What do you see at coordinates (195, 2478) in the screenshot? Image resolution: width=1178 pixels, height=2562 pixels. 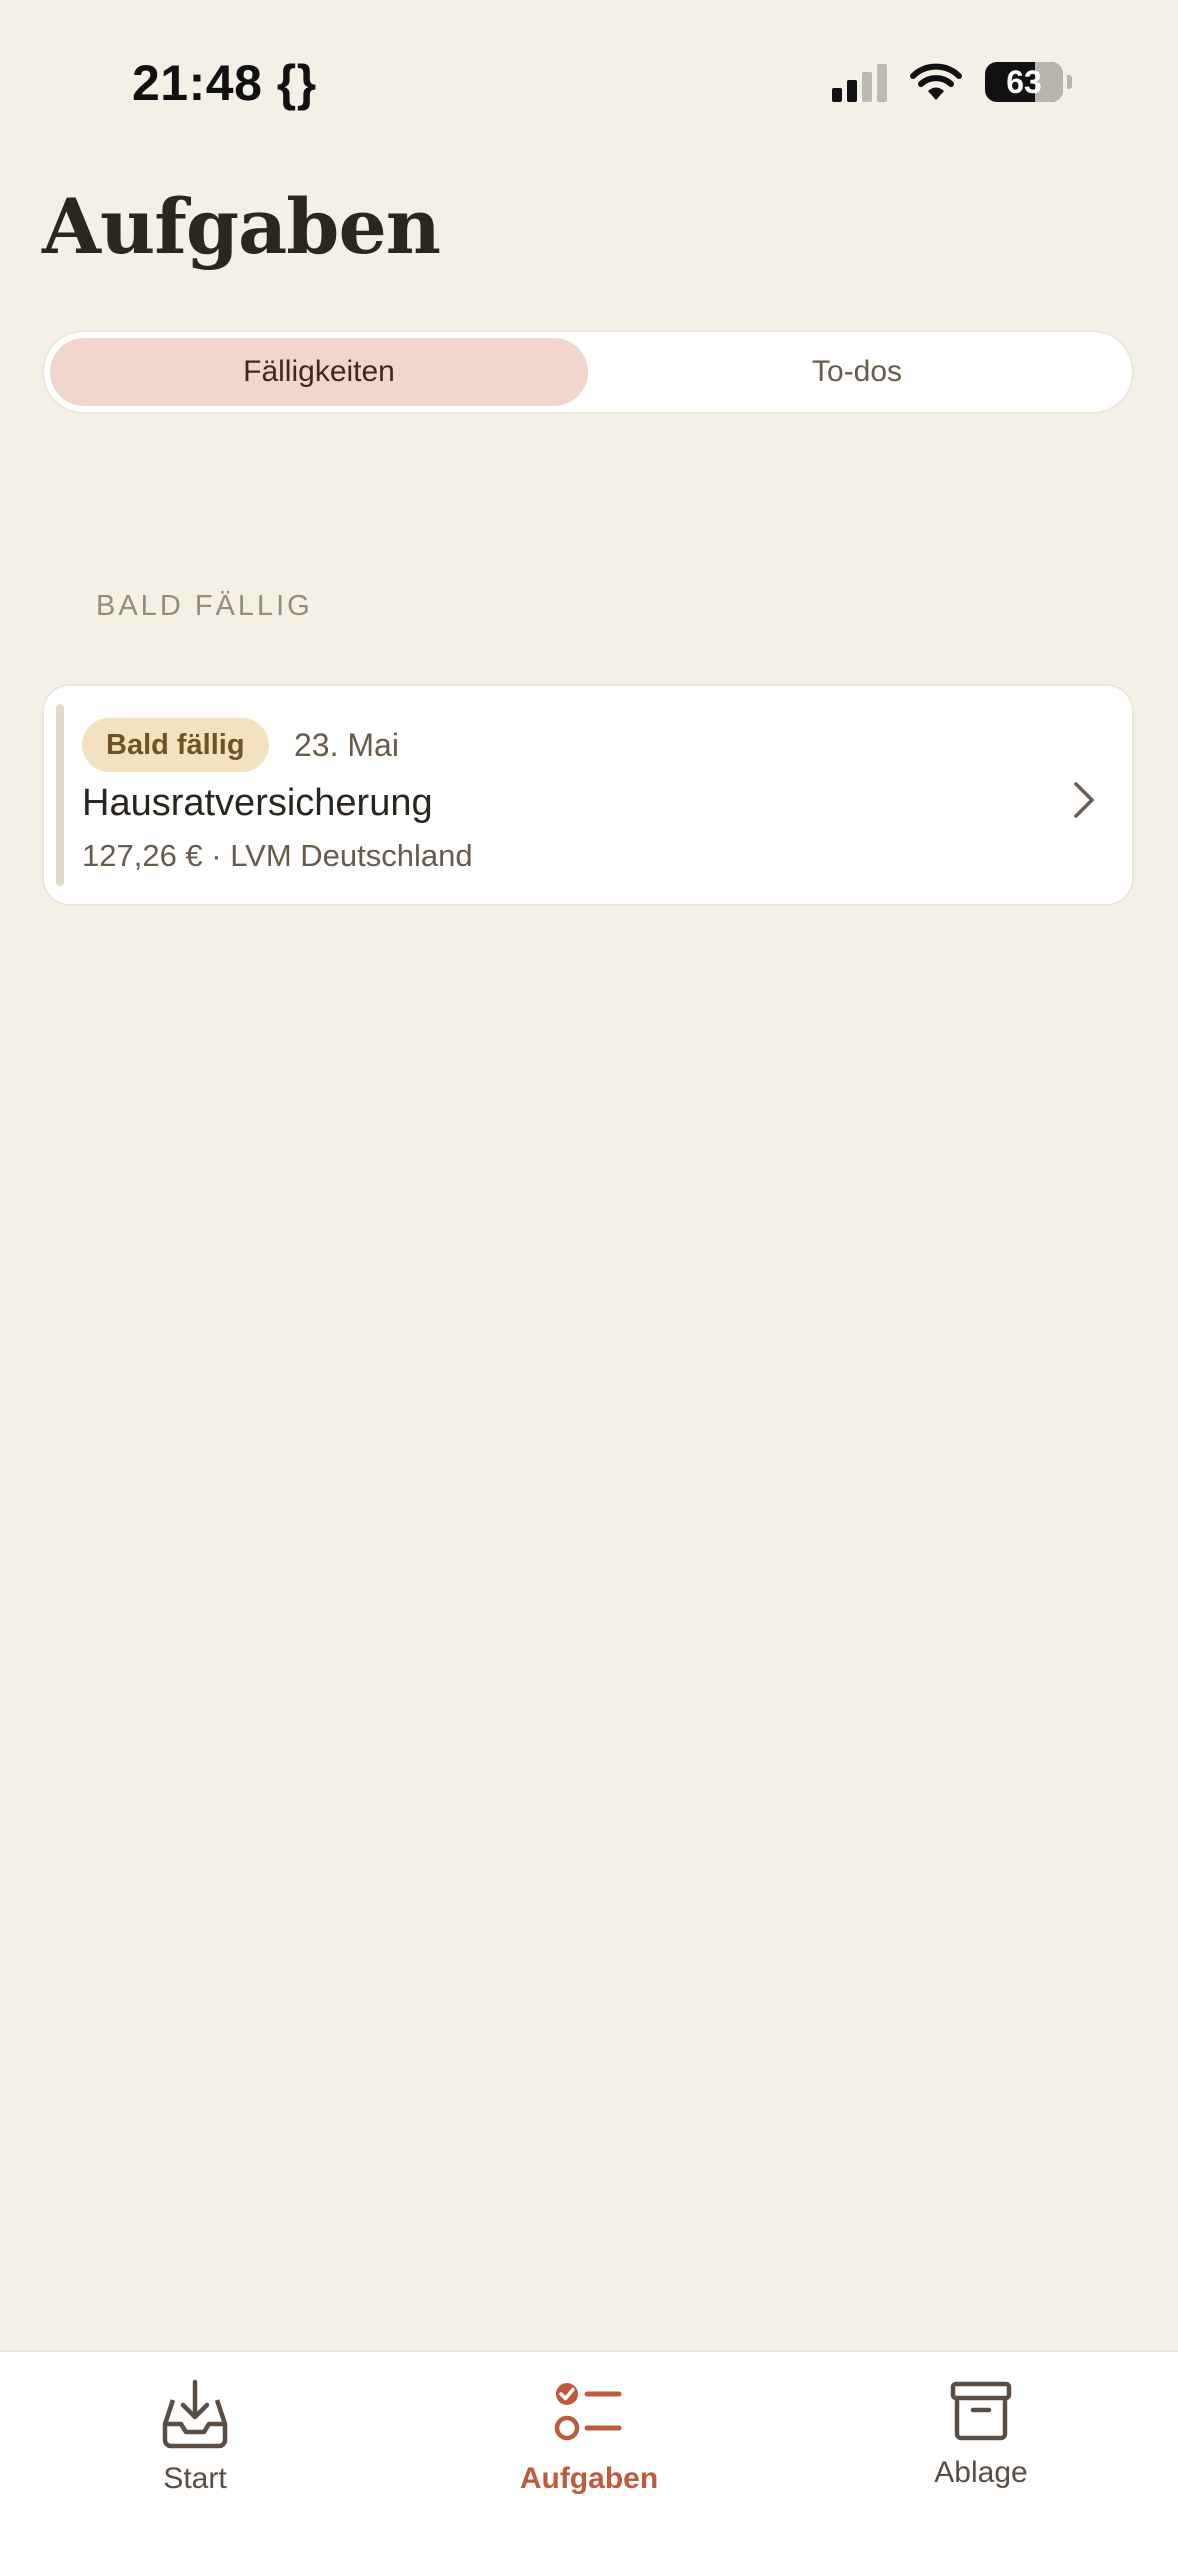 I see `tab-start-label: Start` at bounding box center [195, 2478].